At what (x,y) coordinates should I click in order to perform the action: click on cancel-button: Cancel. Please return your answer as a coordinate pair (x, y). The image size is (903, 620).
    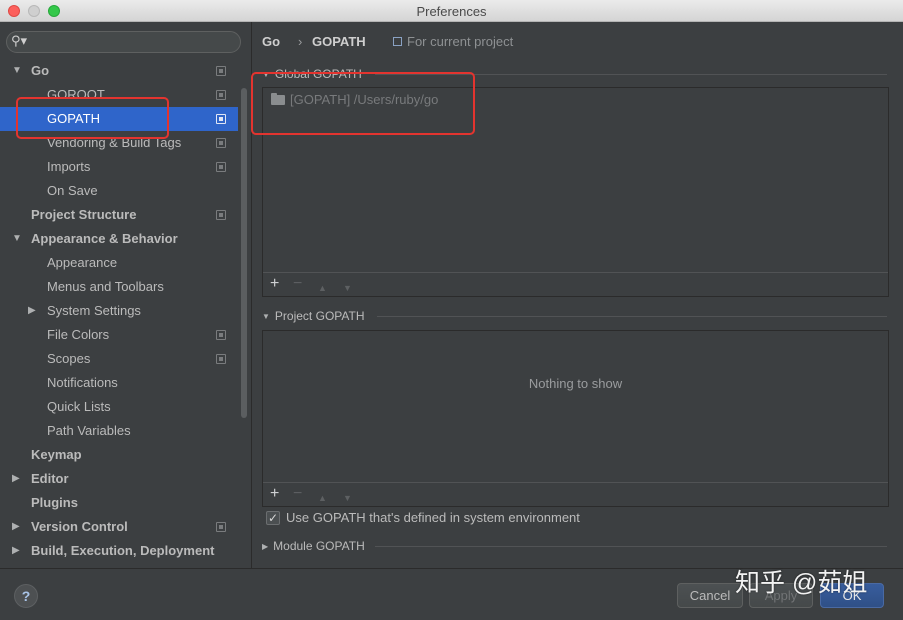
    Looking at the image, I should click on (710, 595).